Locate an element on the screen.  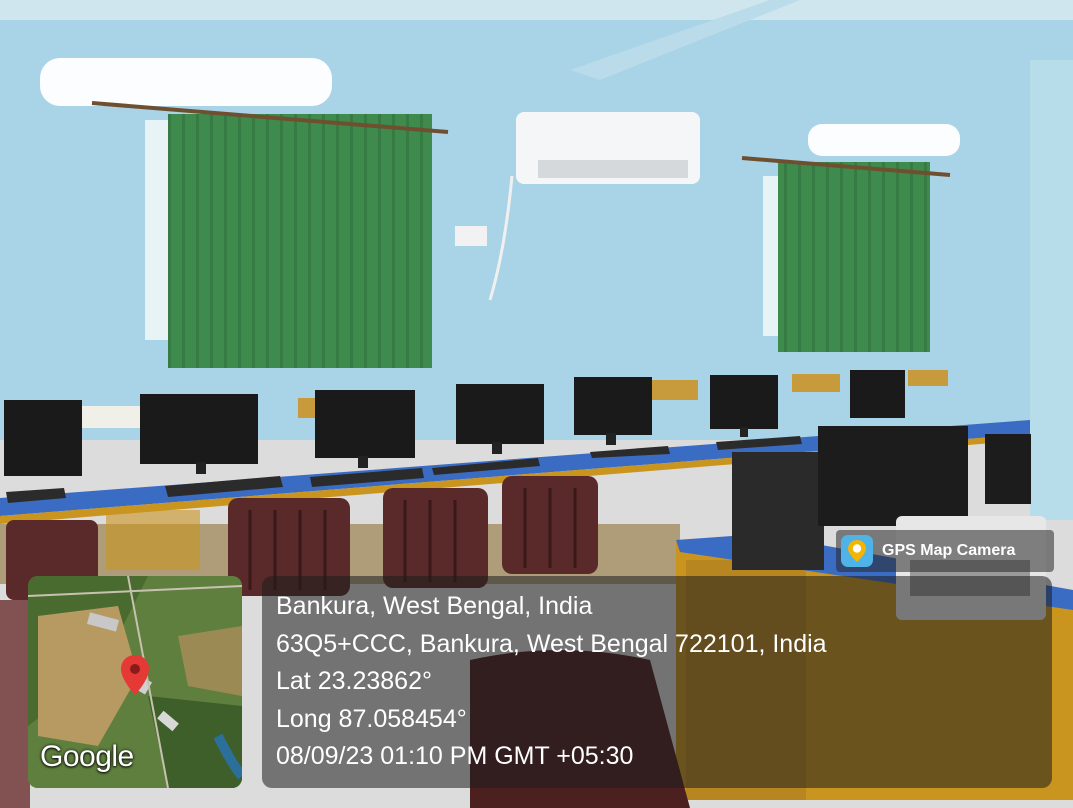
location-map-thumbnail: Google is located at coordinates (135, 682).